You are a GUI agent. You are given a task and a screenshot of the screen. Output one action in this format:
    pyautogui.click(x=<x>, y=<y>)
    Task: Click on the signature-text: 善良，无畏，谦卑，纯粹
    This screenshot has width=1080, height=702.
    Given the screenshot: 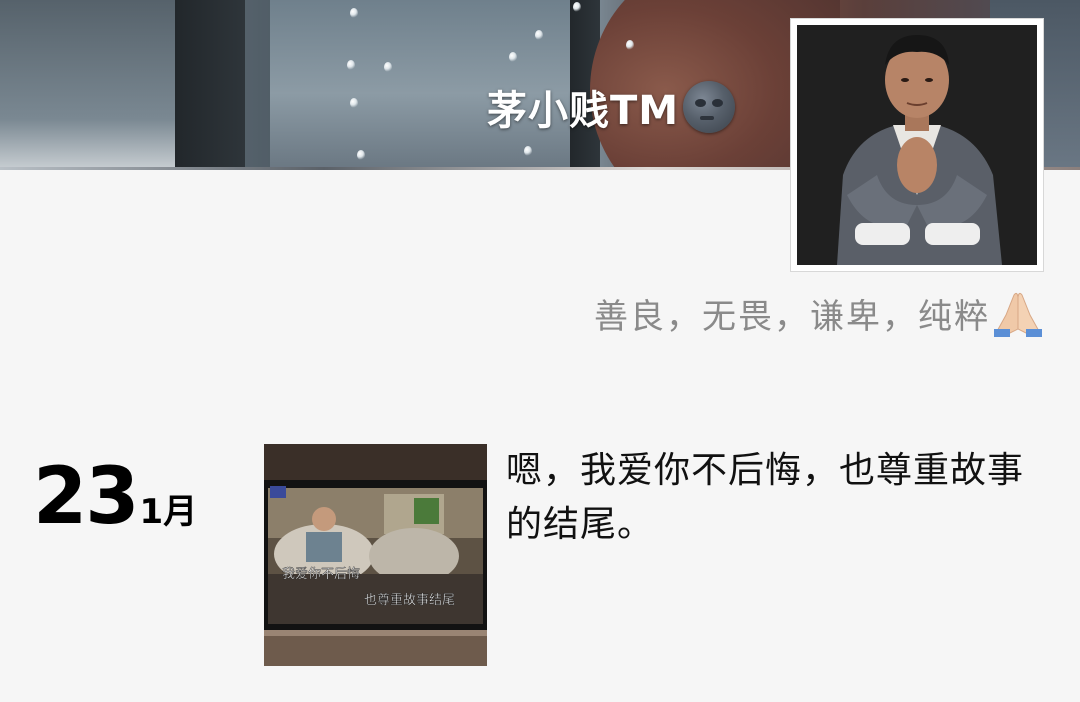 What is the action you would take?
    pyautogui.click(x=792, y=316)
    